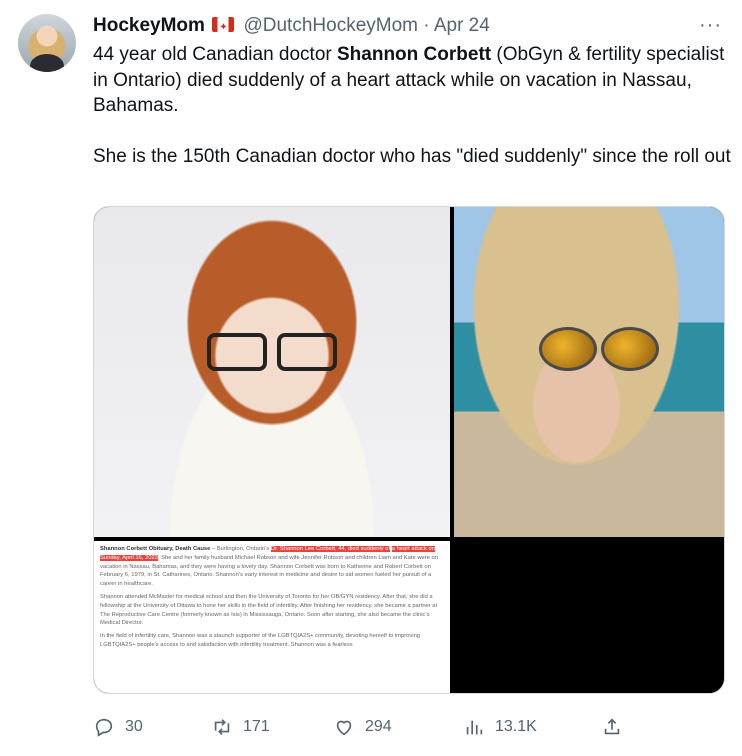 This screenshot has width=742, height=756. What do you see at coordinates (240, 549) in the screenshot?
I see `article-lead: – Burlington, Ontario’s` at bounding box center [240, 549].